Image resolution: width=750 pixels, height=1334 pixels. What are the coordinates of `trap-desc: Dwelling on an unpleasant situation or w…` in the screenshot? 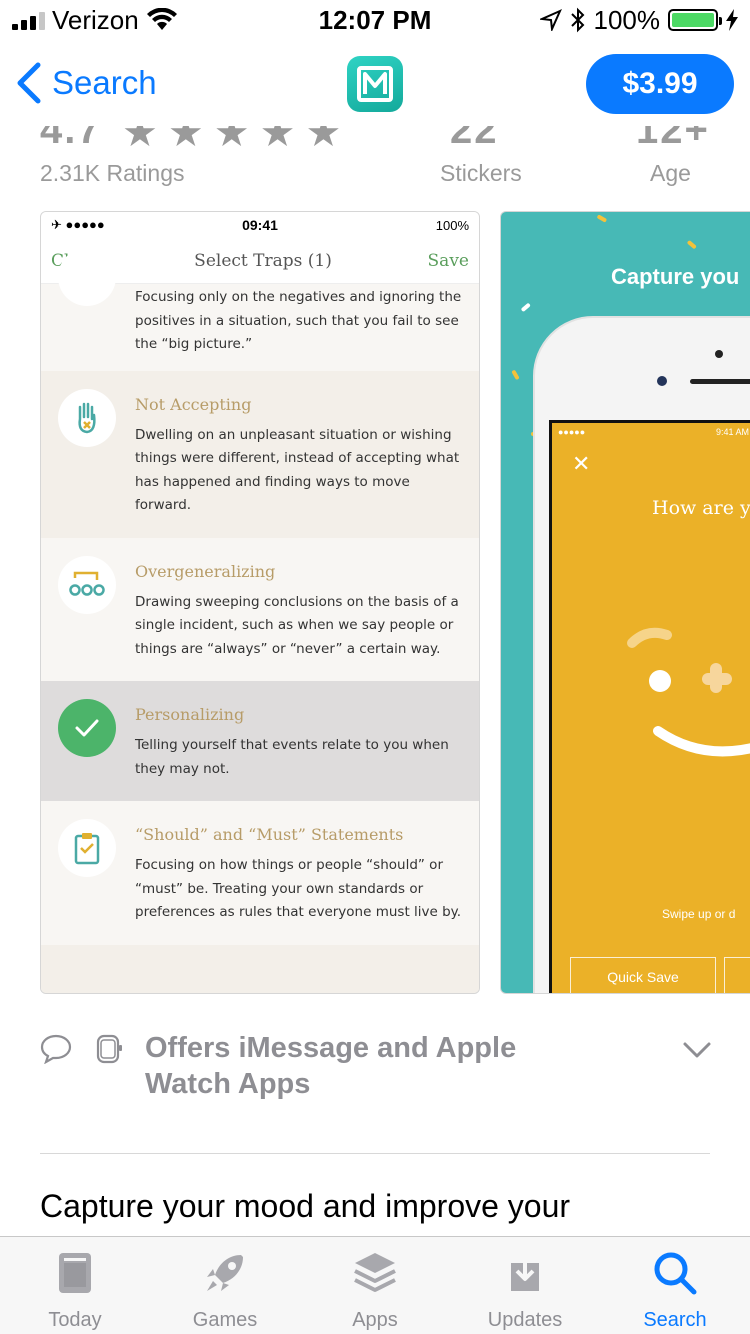 It's located at (297, 470).